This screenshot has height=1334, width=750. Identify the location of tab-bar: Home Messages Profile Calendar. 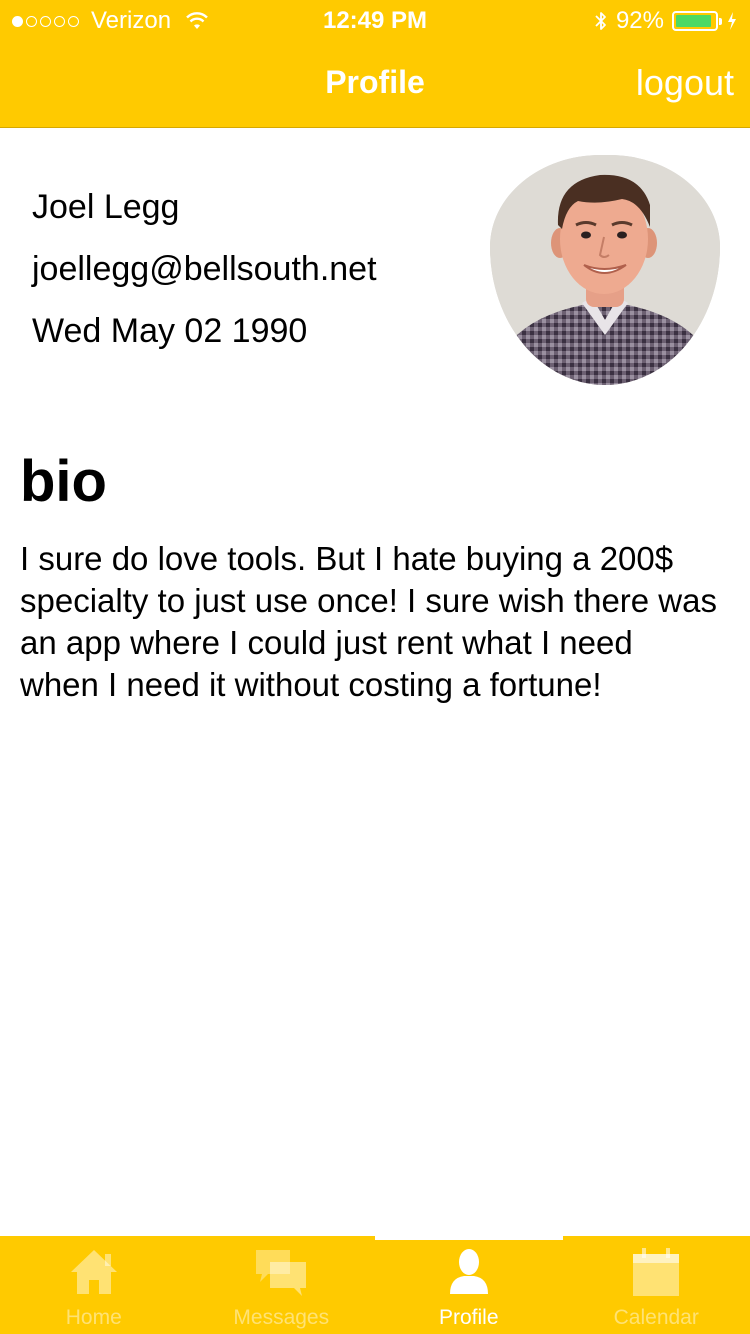
(375, 1285).